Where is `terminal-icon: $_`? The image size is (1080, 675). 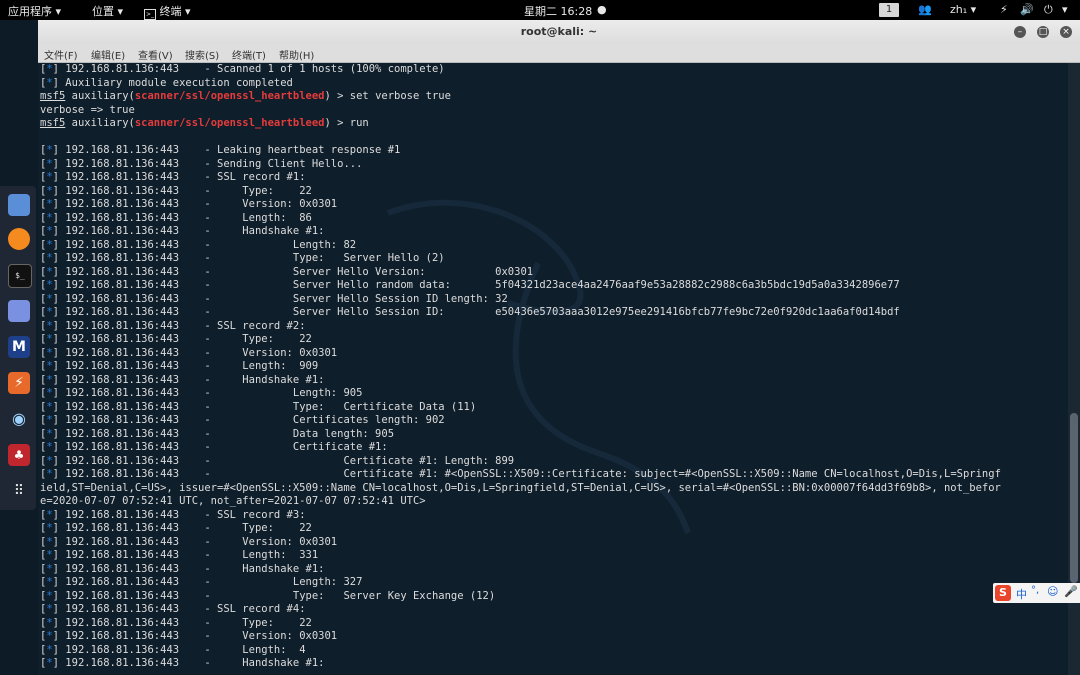
terminal-icon: $_ is located at coordinates (20, 276).